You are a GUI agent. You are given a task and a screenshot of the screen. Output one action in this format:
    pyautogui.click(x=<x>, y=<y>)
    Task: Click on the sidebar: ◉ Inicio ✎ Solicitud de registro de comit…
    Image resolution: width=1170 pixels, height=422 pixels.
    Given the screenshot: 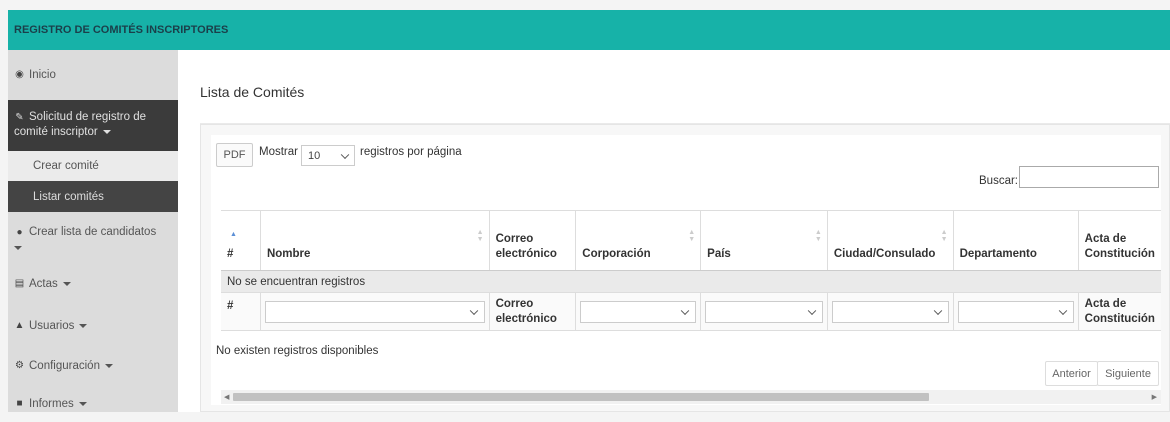 What is the action you would take?
    pyautogui.click(x=93, y=231)
    